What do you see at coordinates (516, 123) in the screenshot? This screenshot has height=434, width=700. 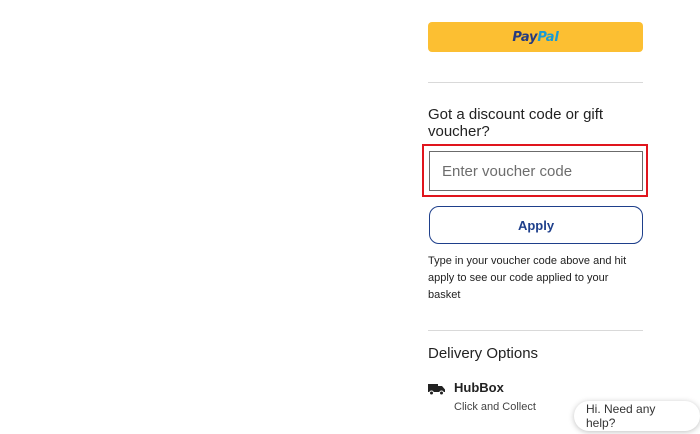 I see `discount-title: Got a discount code or gift voucher?` at bounding box center [516, 123].